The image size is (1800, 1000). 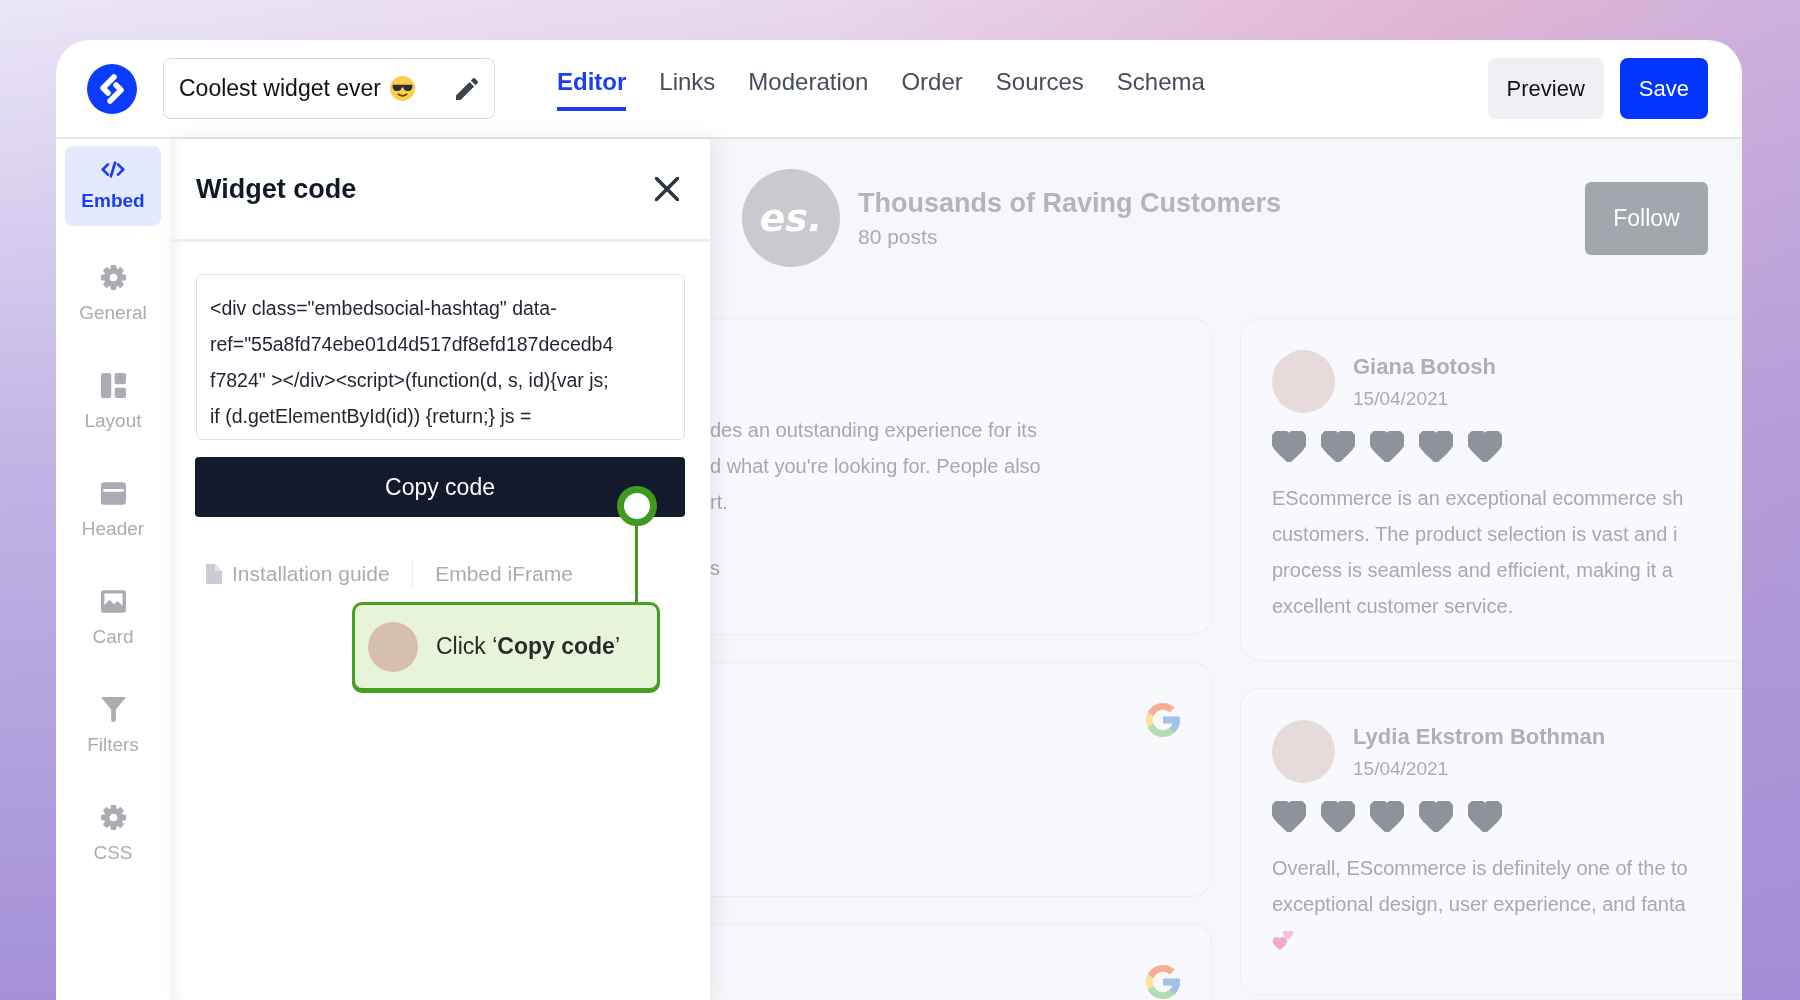 What do you see at coordinates (113, 709) in the screenshot?
I see `filter-icon` at bounding box center [113, 709].